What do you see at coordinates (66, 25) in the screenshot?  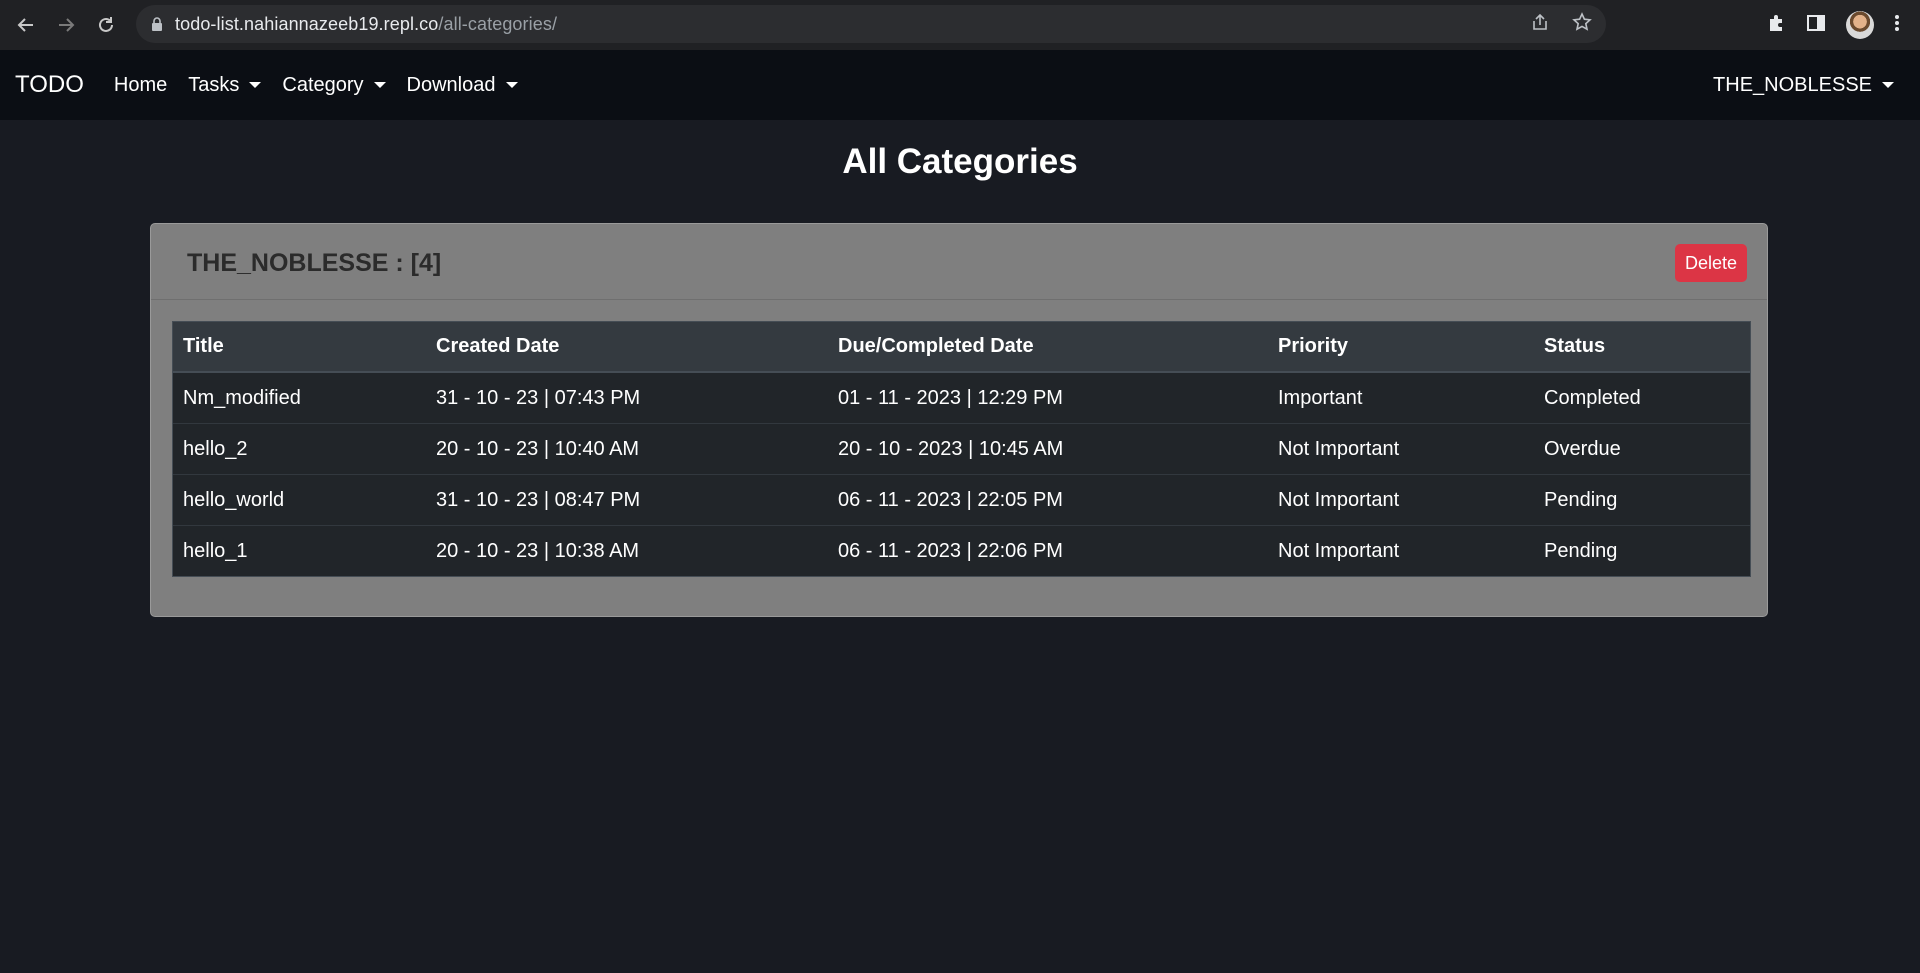 I see `forward-icon` at bounding box center [66, 25].